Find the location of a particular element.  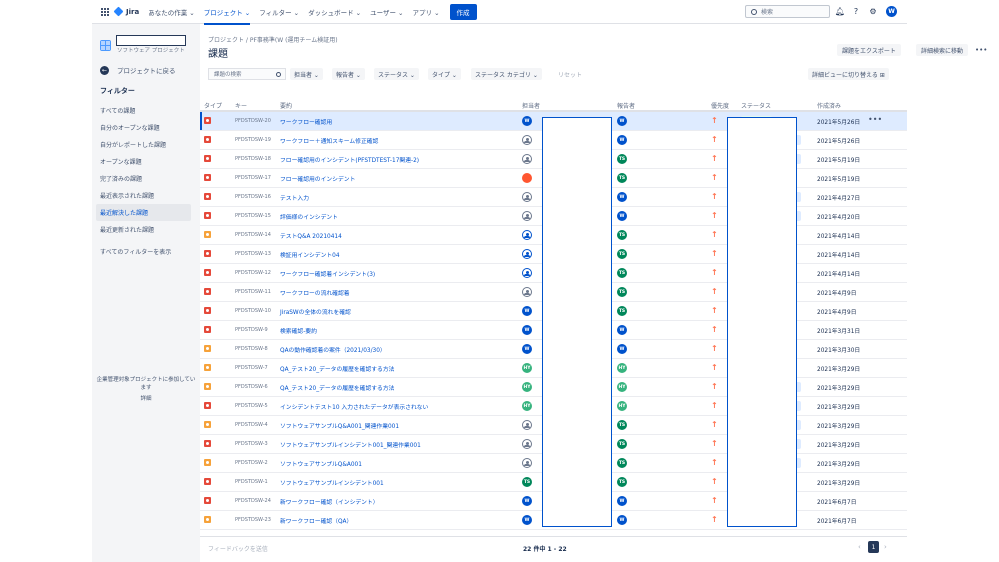

issue-key: PFDSTDSW-12 is located at coordinates (253, 273).